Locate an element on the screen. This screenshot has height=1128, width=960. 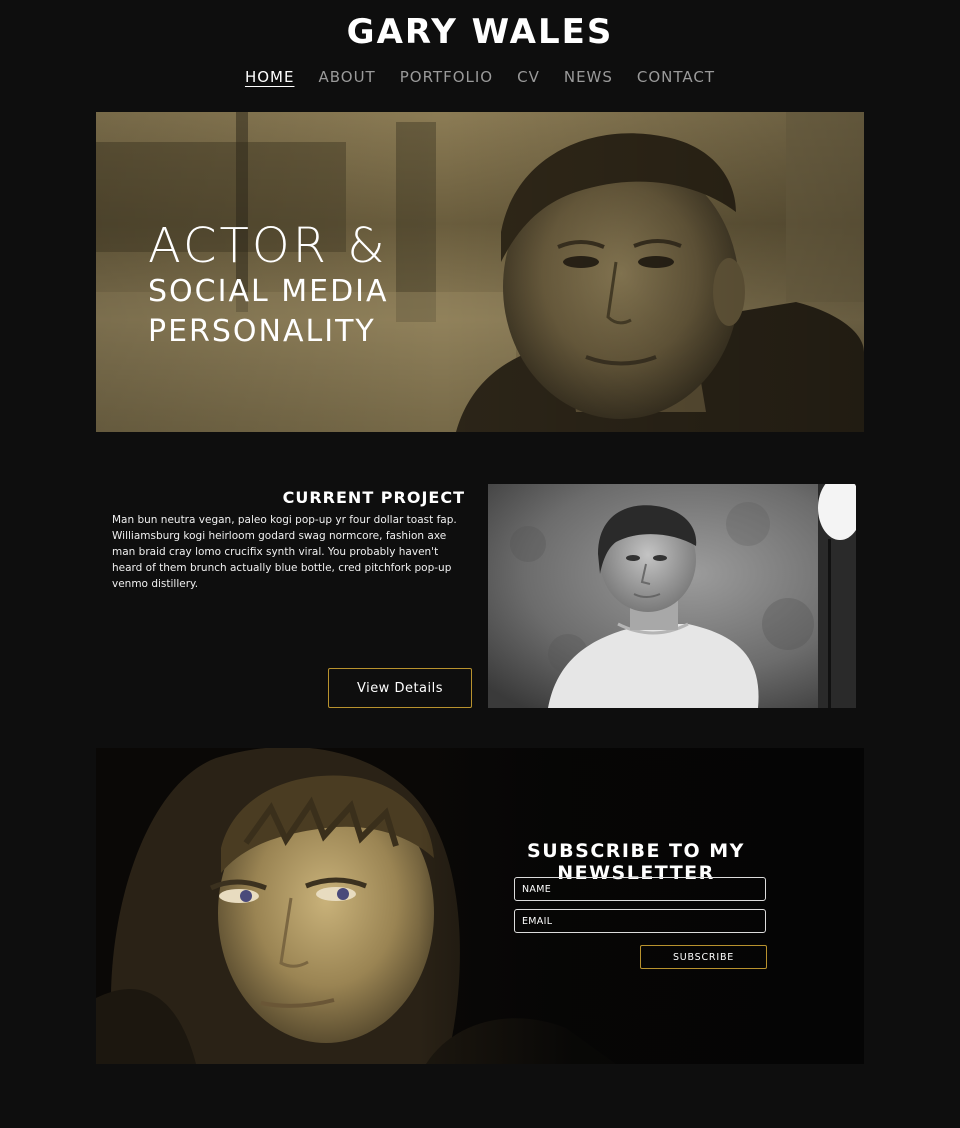
site-title: GARY WALES is located at coordinates (480, 32).